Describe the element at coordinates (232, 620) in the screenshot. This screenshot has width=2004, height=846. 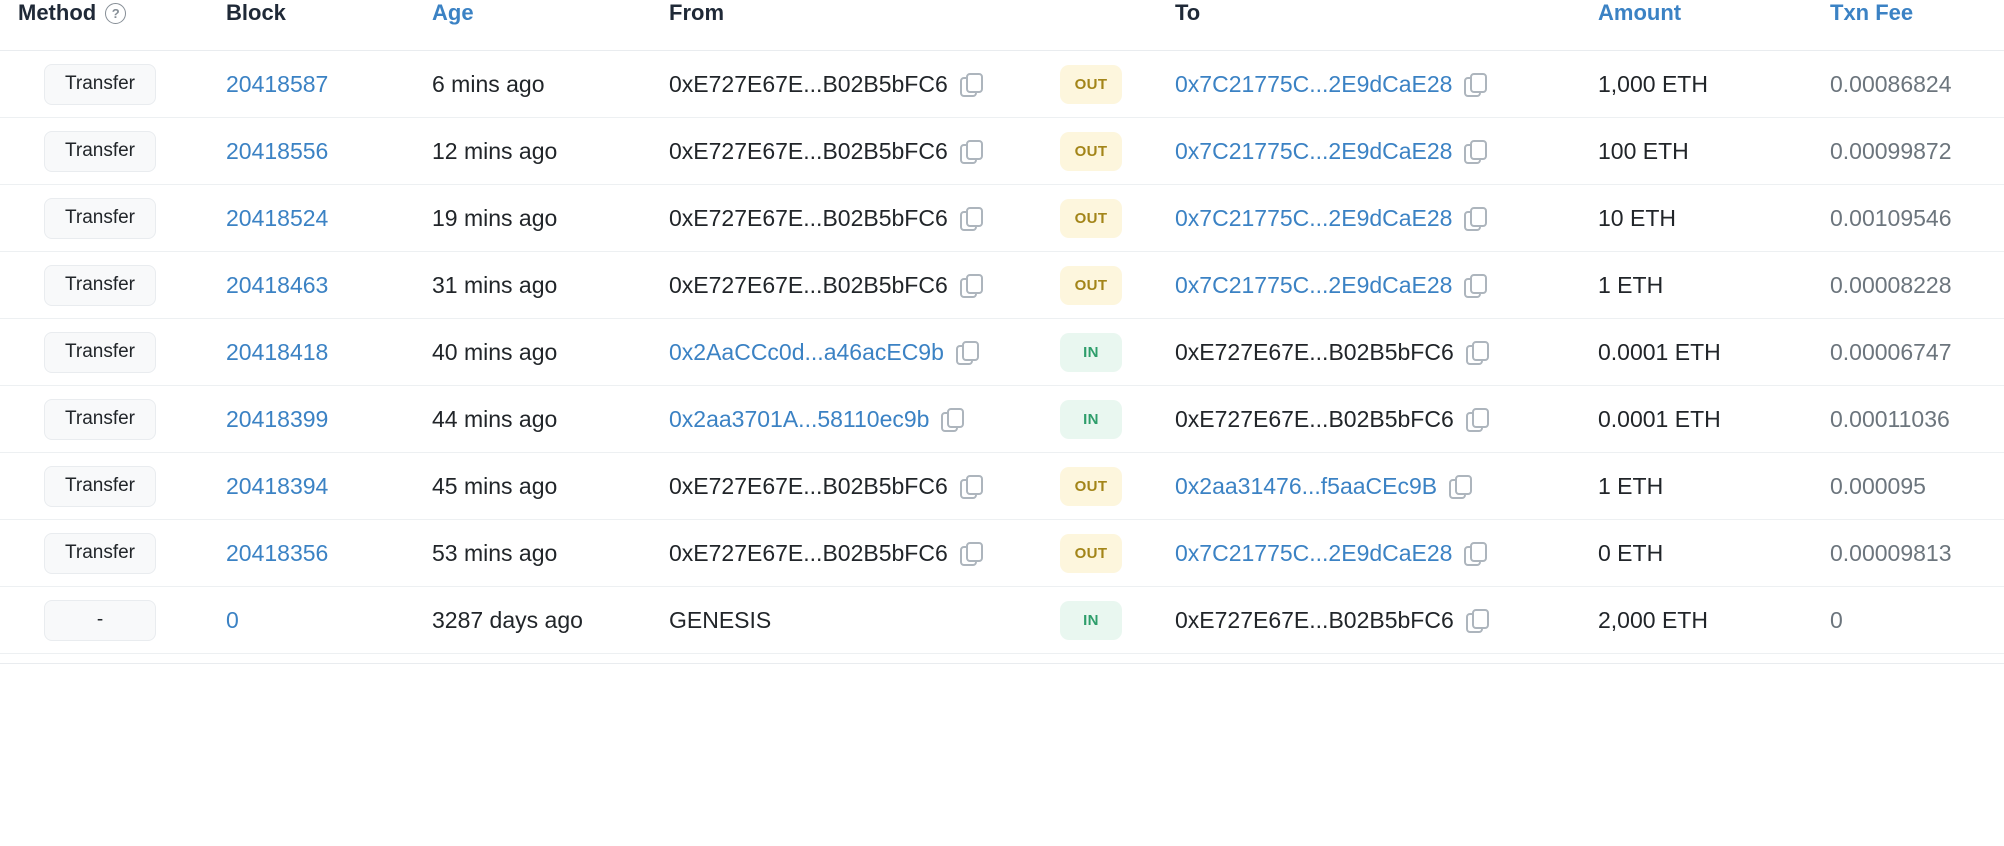
I see `block-link: 0` at that location.